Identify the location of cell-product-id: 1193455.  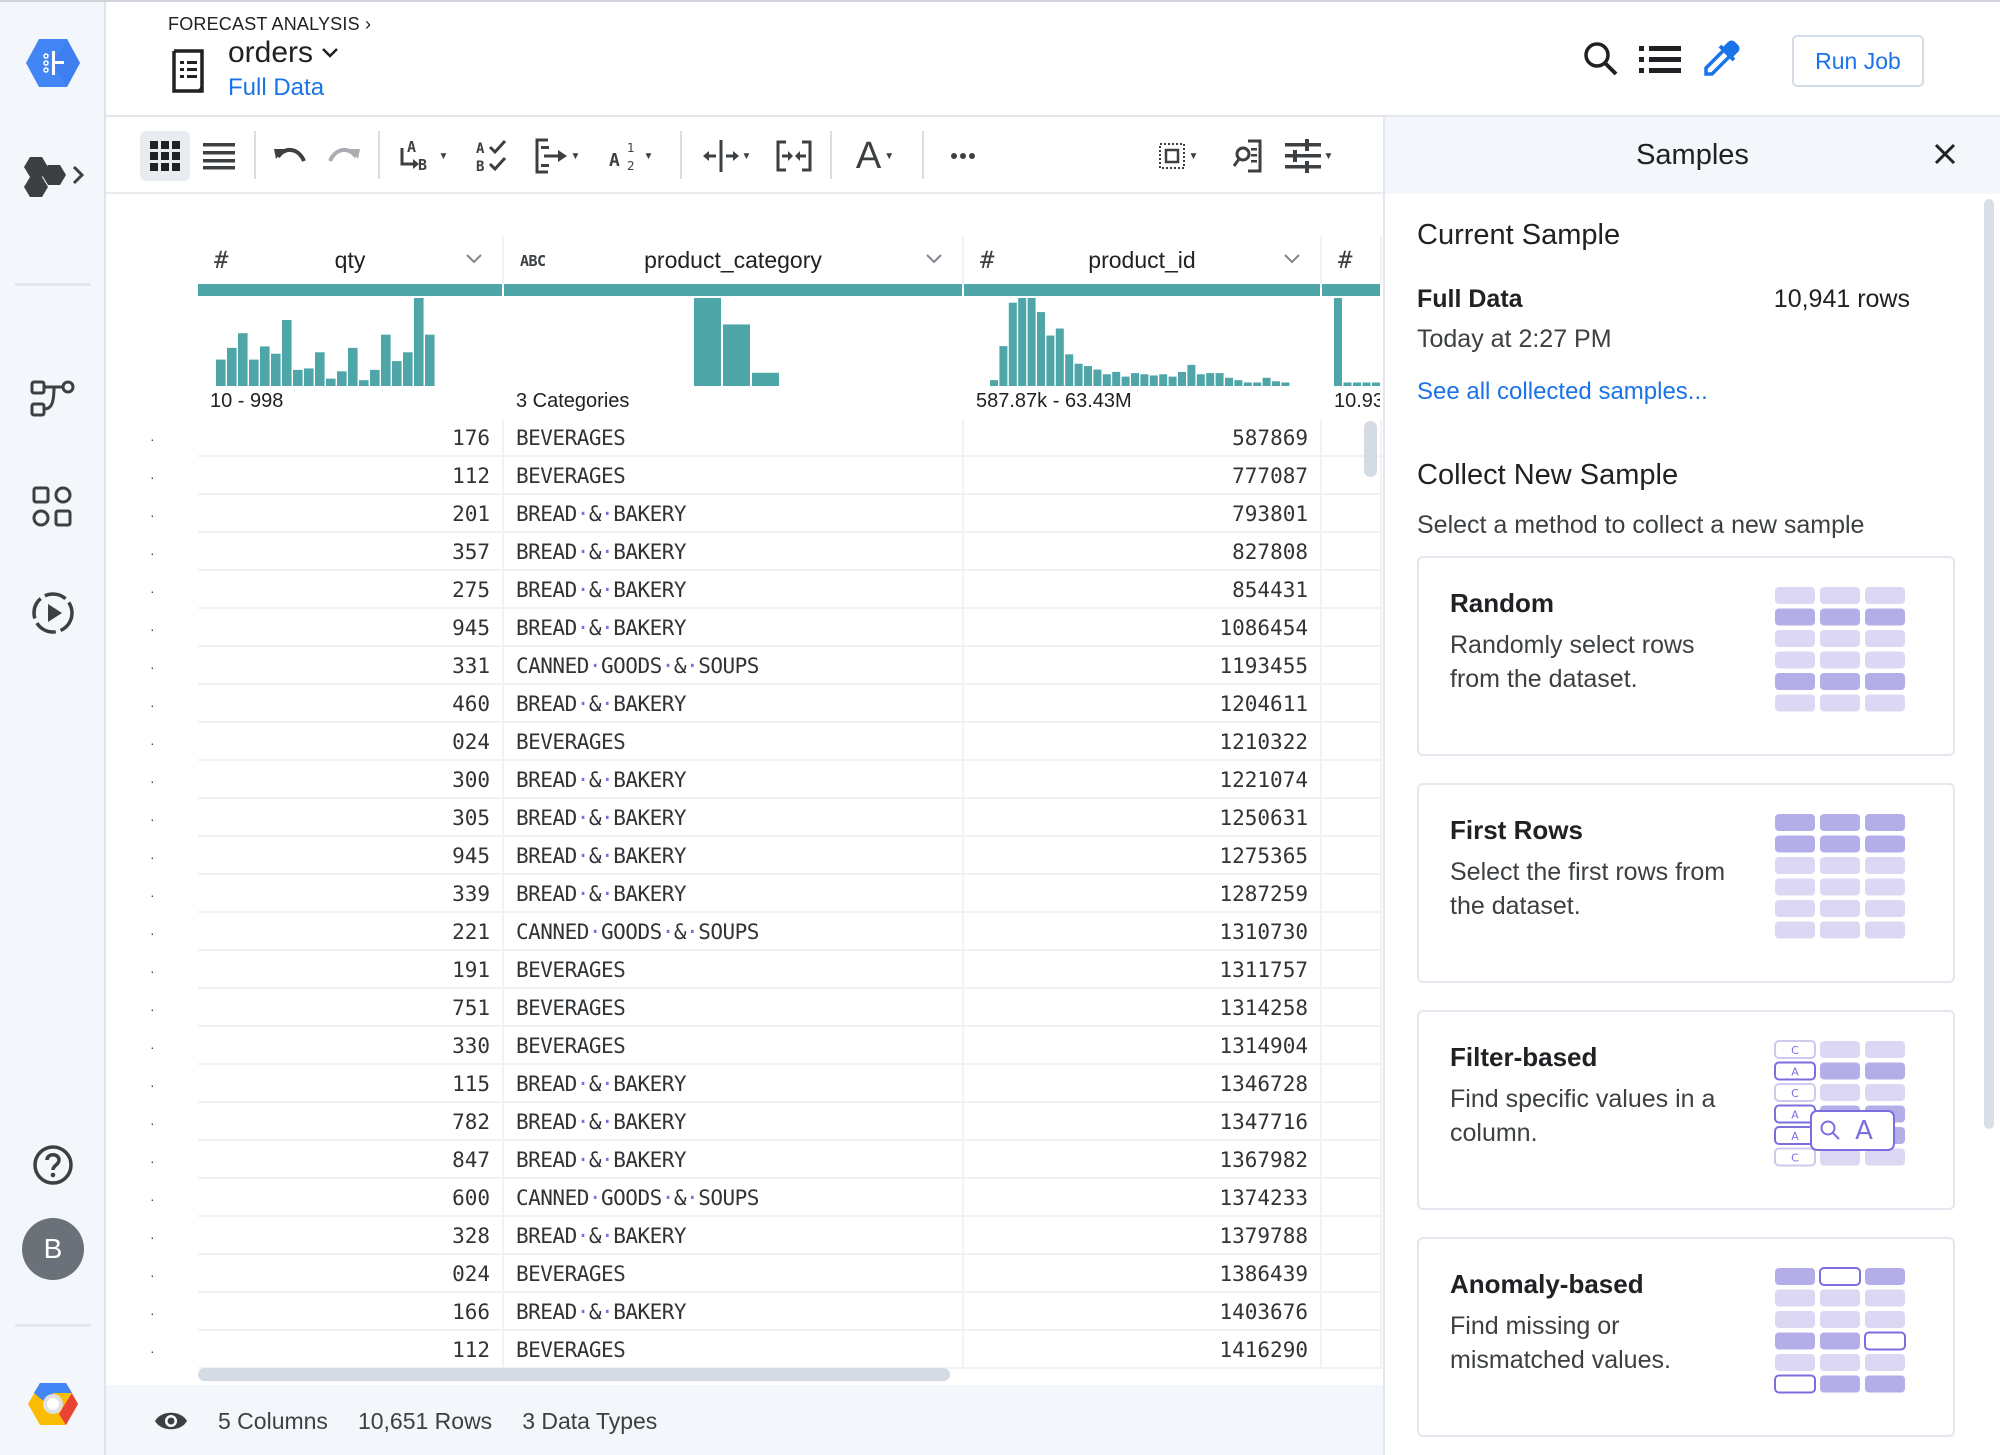
(1143, 666).